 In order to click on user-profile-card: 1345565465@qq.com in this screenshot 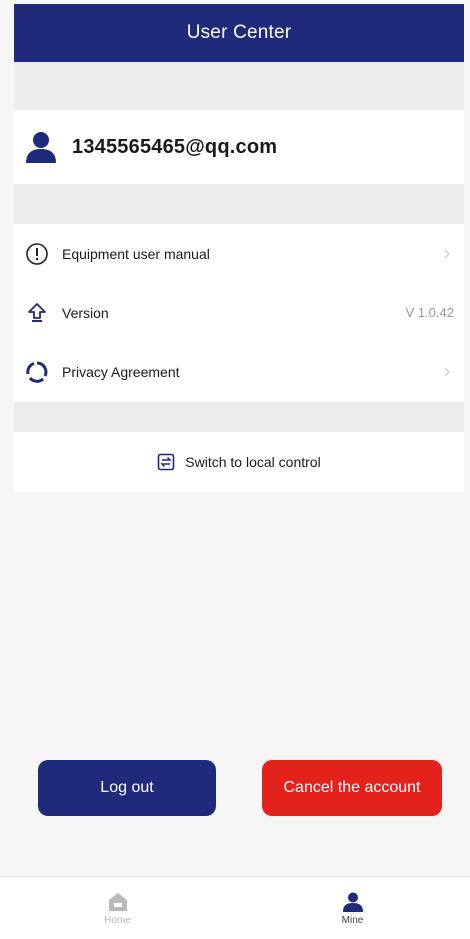, I will do `click(239, 147)`.